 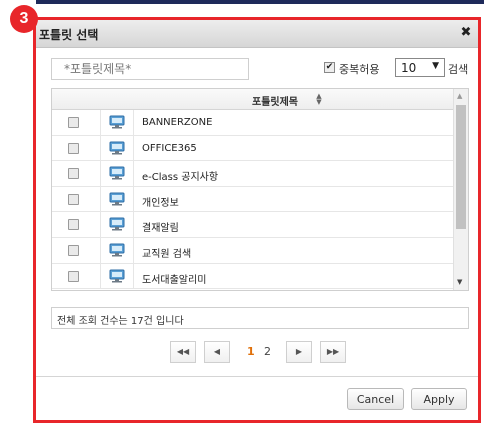 What do you see at coordinates (257, 353) in the screenshot?
I see `pagination: ◀◀ ◀ 1 2 ▶ ▶▶` at bounding box center [257, 353].